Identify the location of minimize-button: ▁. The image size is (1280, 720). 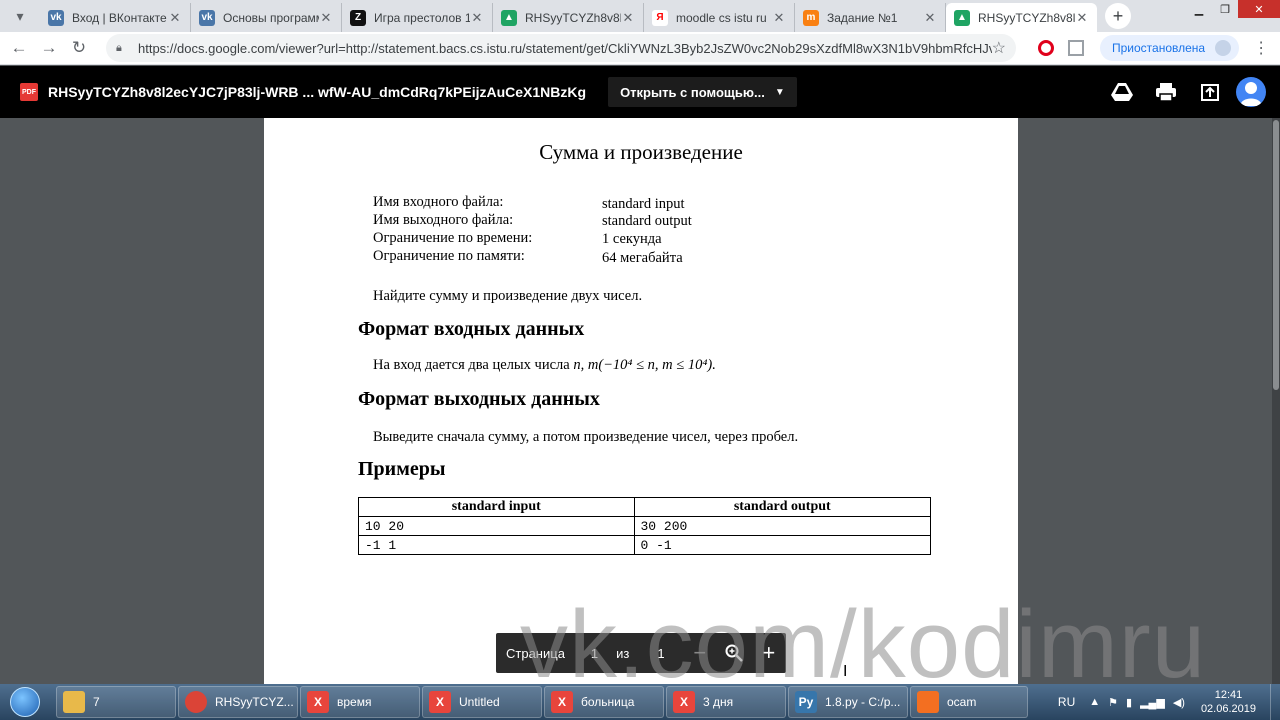
(1199, 9).